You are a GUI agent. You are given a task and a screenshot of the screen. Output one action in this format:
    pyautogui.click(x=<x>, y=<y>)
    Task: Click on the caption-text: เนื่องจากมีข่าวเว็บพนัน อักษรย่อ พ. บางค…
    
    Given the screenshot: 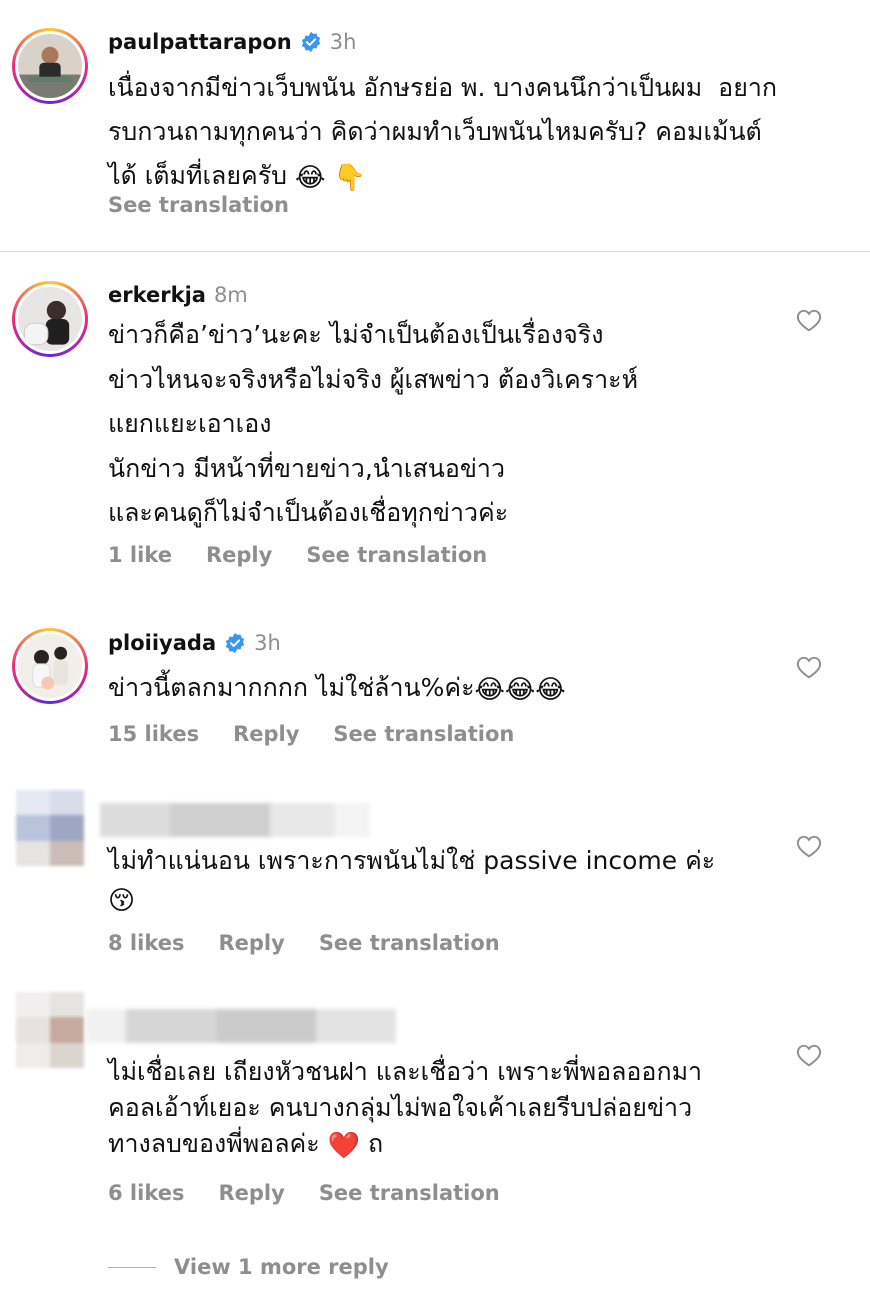 What is the action you would take?
    pyautogui.click(x=443, y=131)
    